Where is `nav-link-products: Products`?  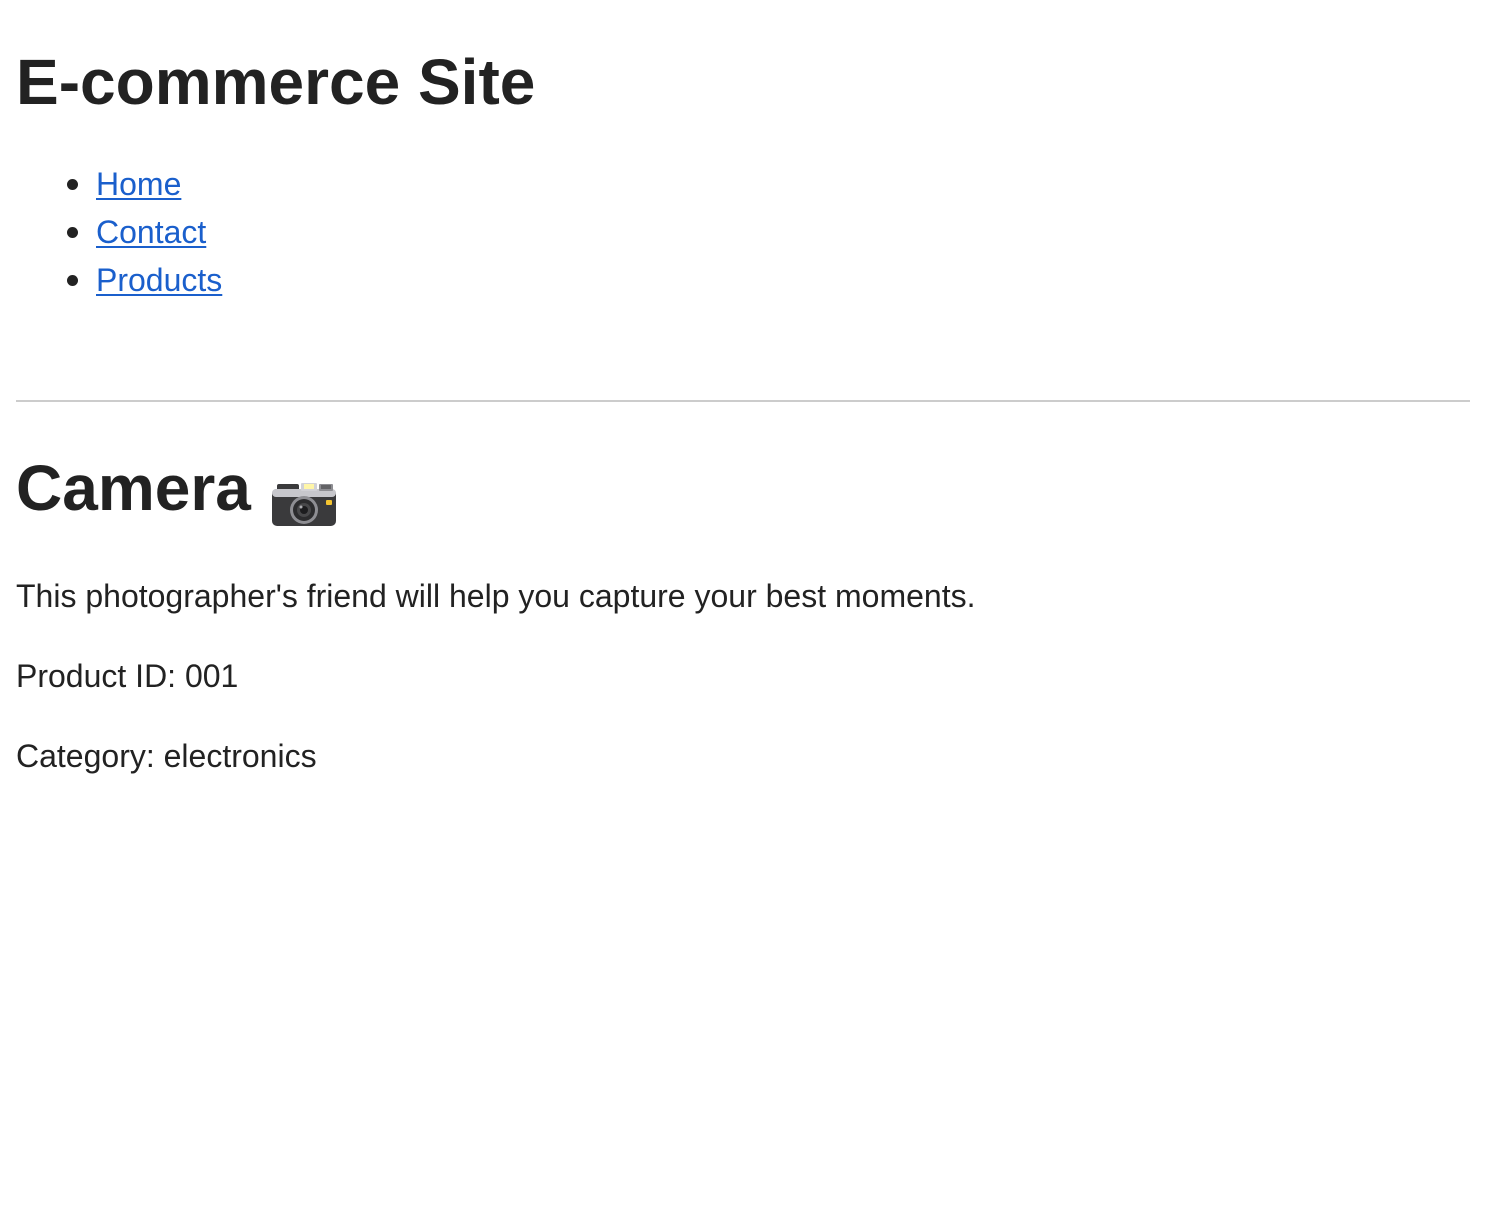
nav-link-products: Products is located at coordinates (159, 280).